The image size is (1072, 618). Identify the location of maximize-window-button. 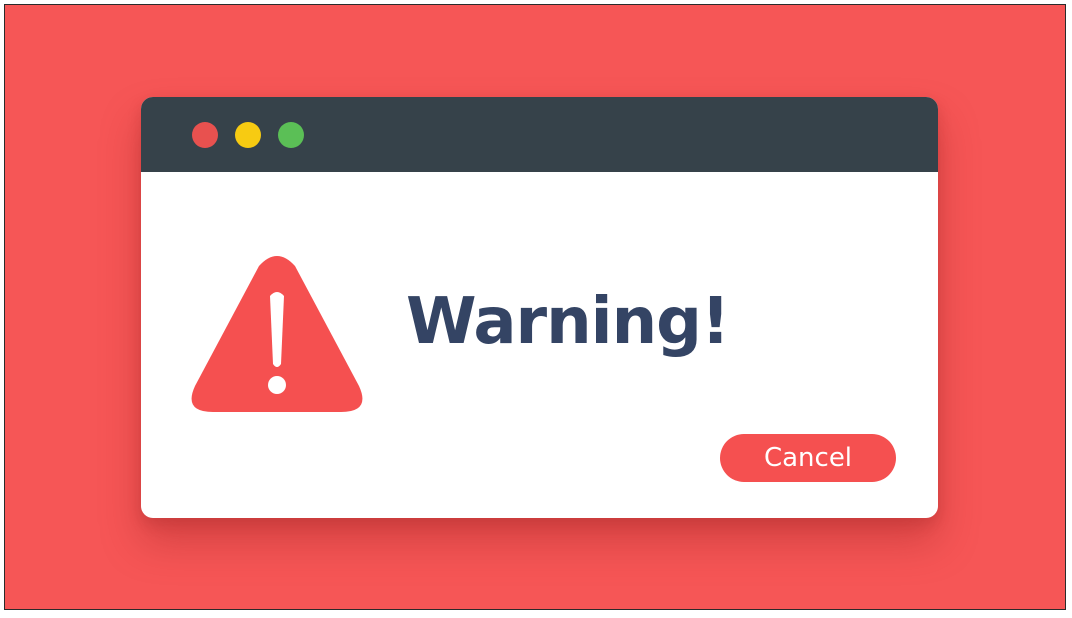
(291, 135).